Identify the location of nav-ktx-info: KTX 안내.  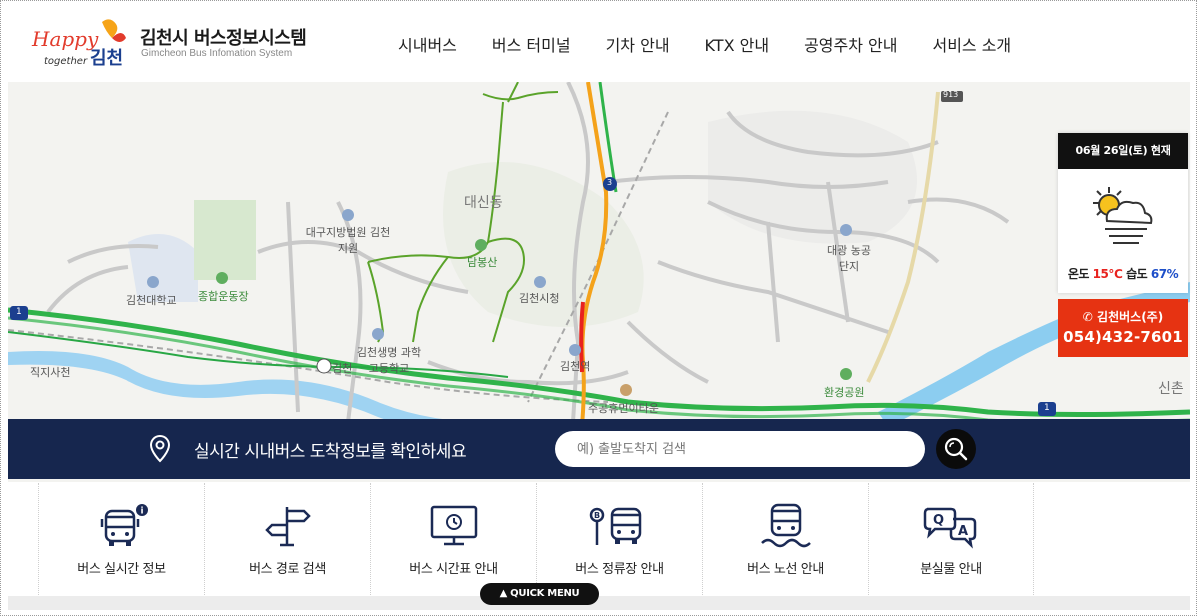
(737, 44).